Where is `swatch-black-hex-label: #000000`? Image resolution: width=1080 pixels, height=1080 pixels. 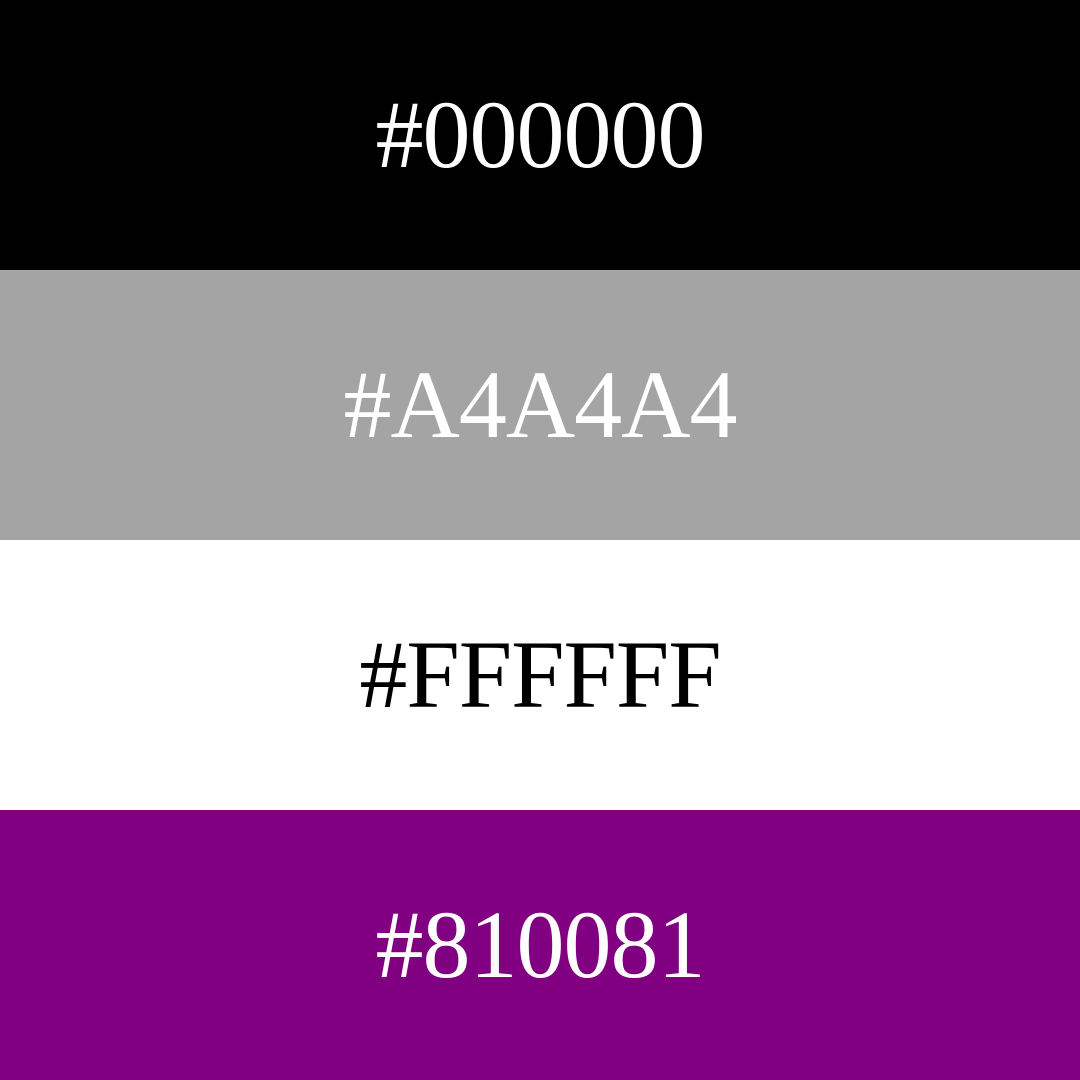
swatch-black-hex-label: #000000 is located at coordinates (540, 134).